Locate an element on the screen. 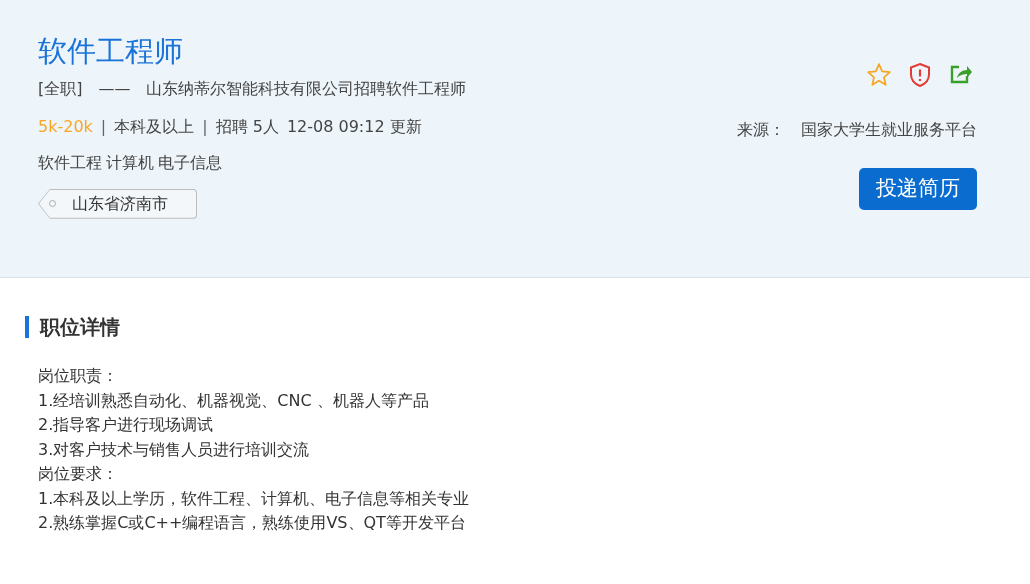  dash: —— is located at coordinates (114, 88).